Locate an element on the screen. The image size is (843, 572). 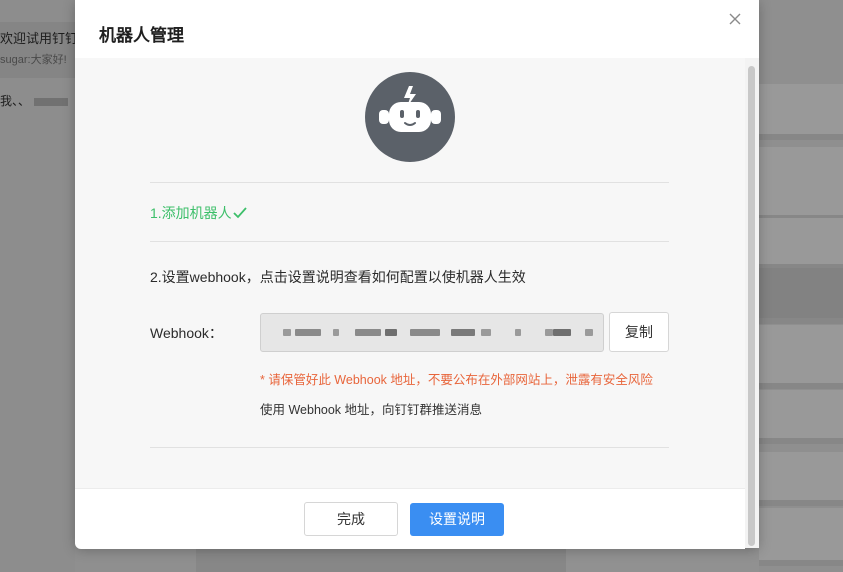
scrollbar-thumb is located at coordinates (751, 306).